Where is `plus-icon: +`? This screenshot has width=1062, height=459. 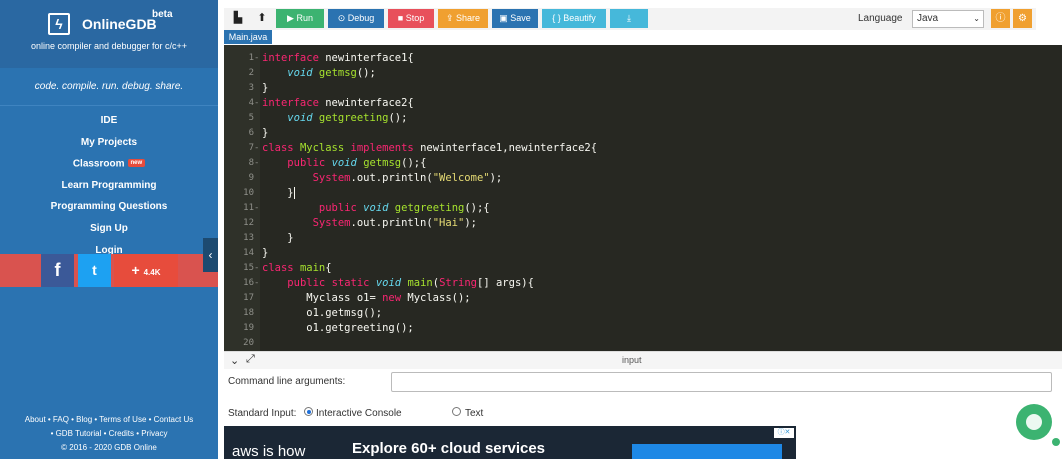
plus-icon: + is located at coordinates (135, 270).